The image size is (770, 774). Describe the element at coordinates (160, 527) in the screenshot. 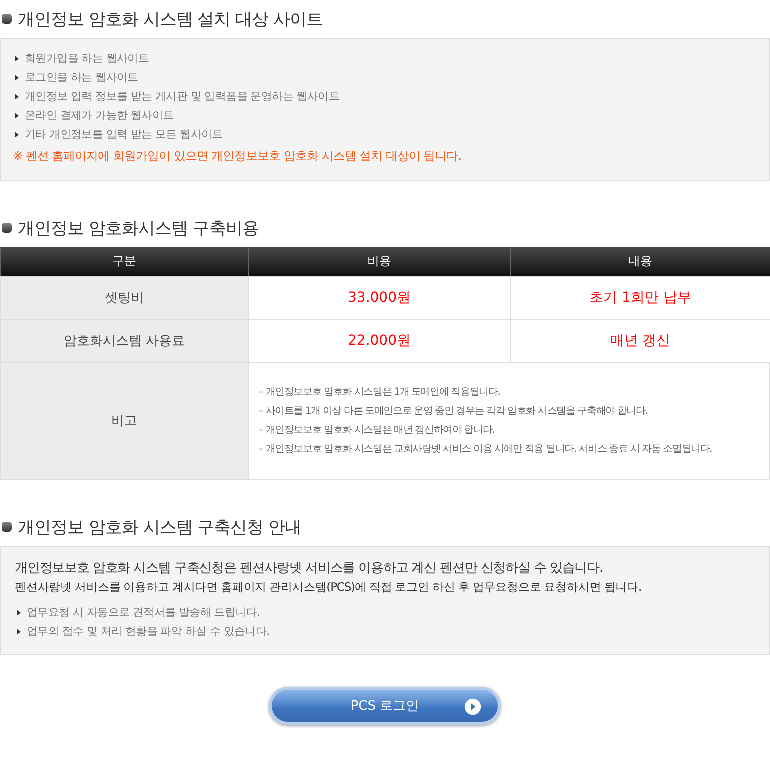

I see `section-title: 개인정보 암호화 시스템 구축신청 안내` at that location.